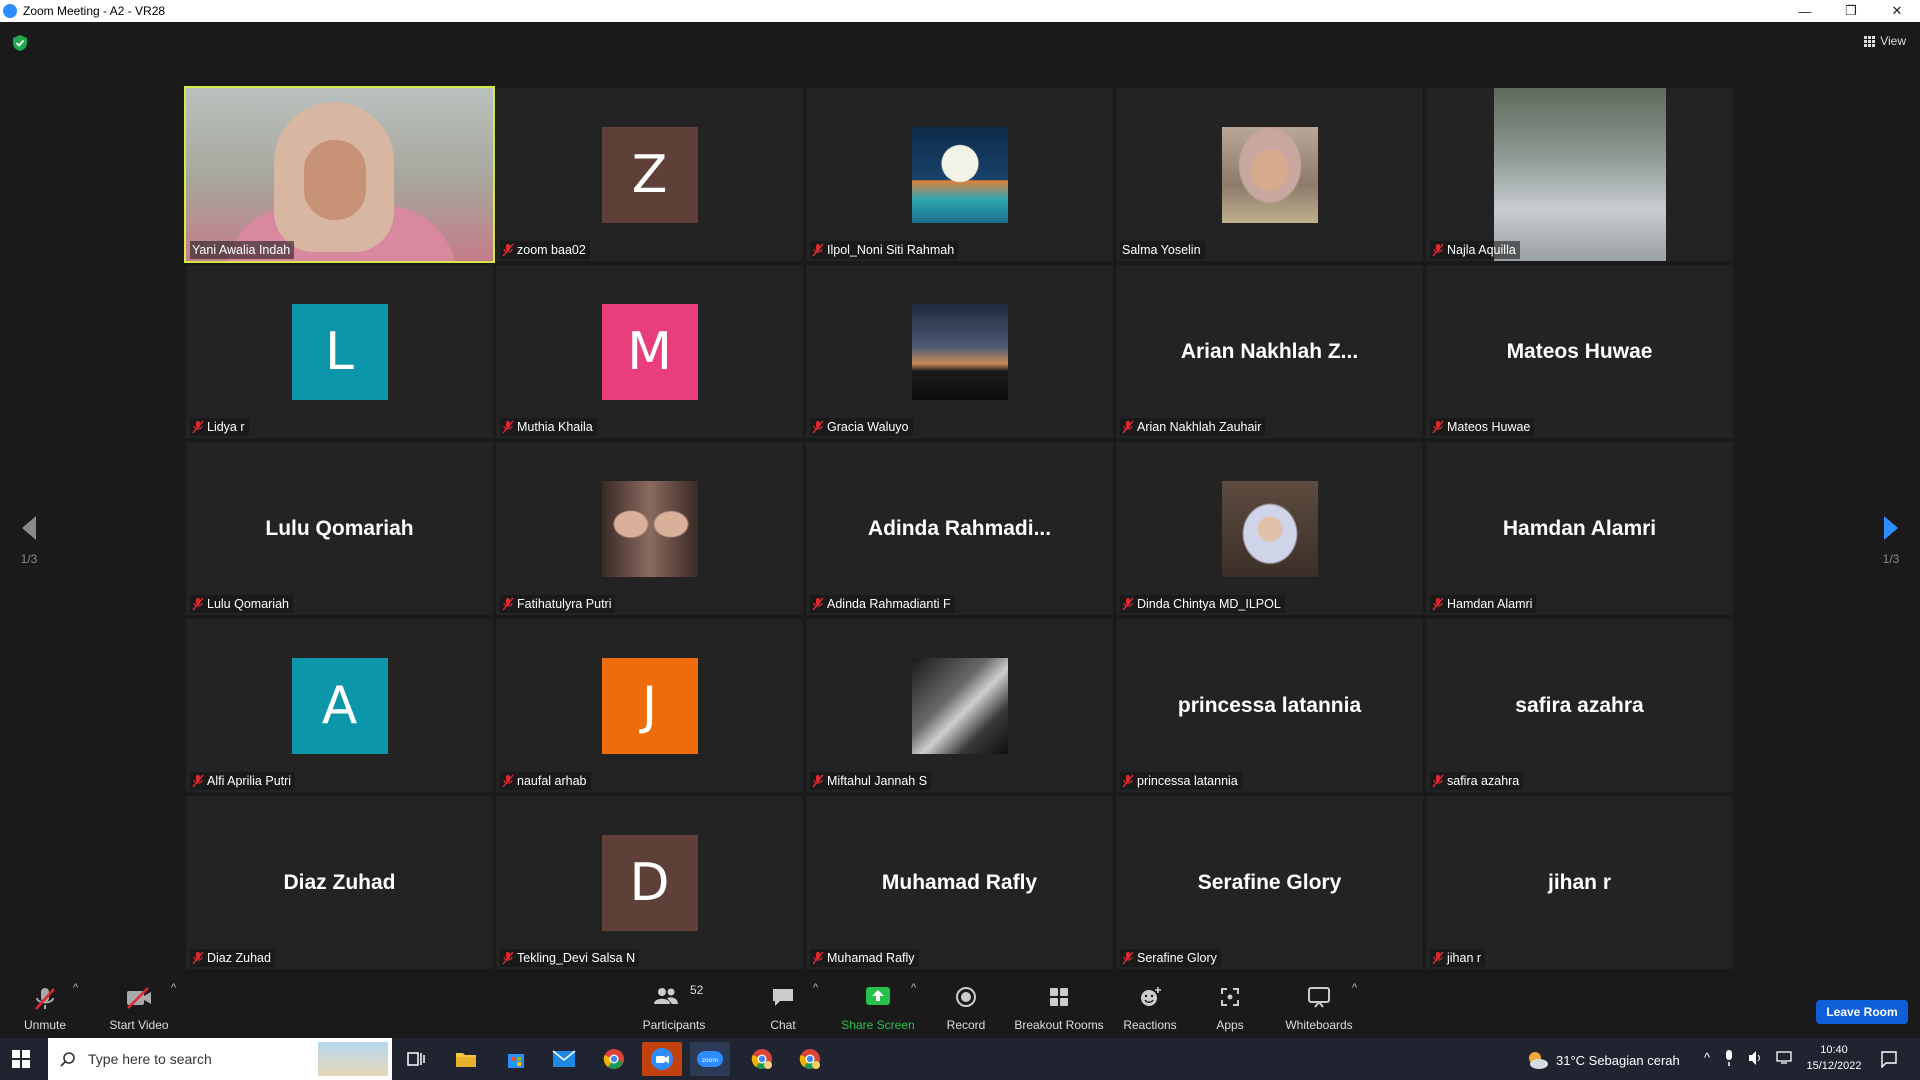 This screenshot has width=1920, height=1080. I want to click on participant-tile: L Lidya r, so click(339, 351).